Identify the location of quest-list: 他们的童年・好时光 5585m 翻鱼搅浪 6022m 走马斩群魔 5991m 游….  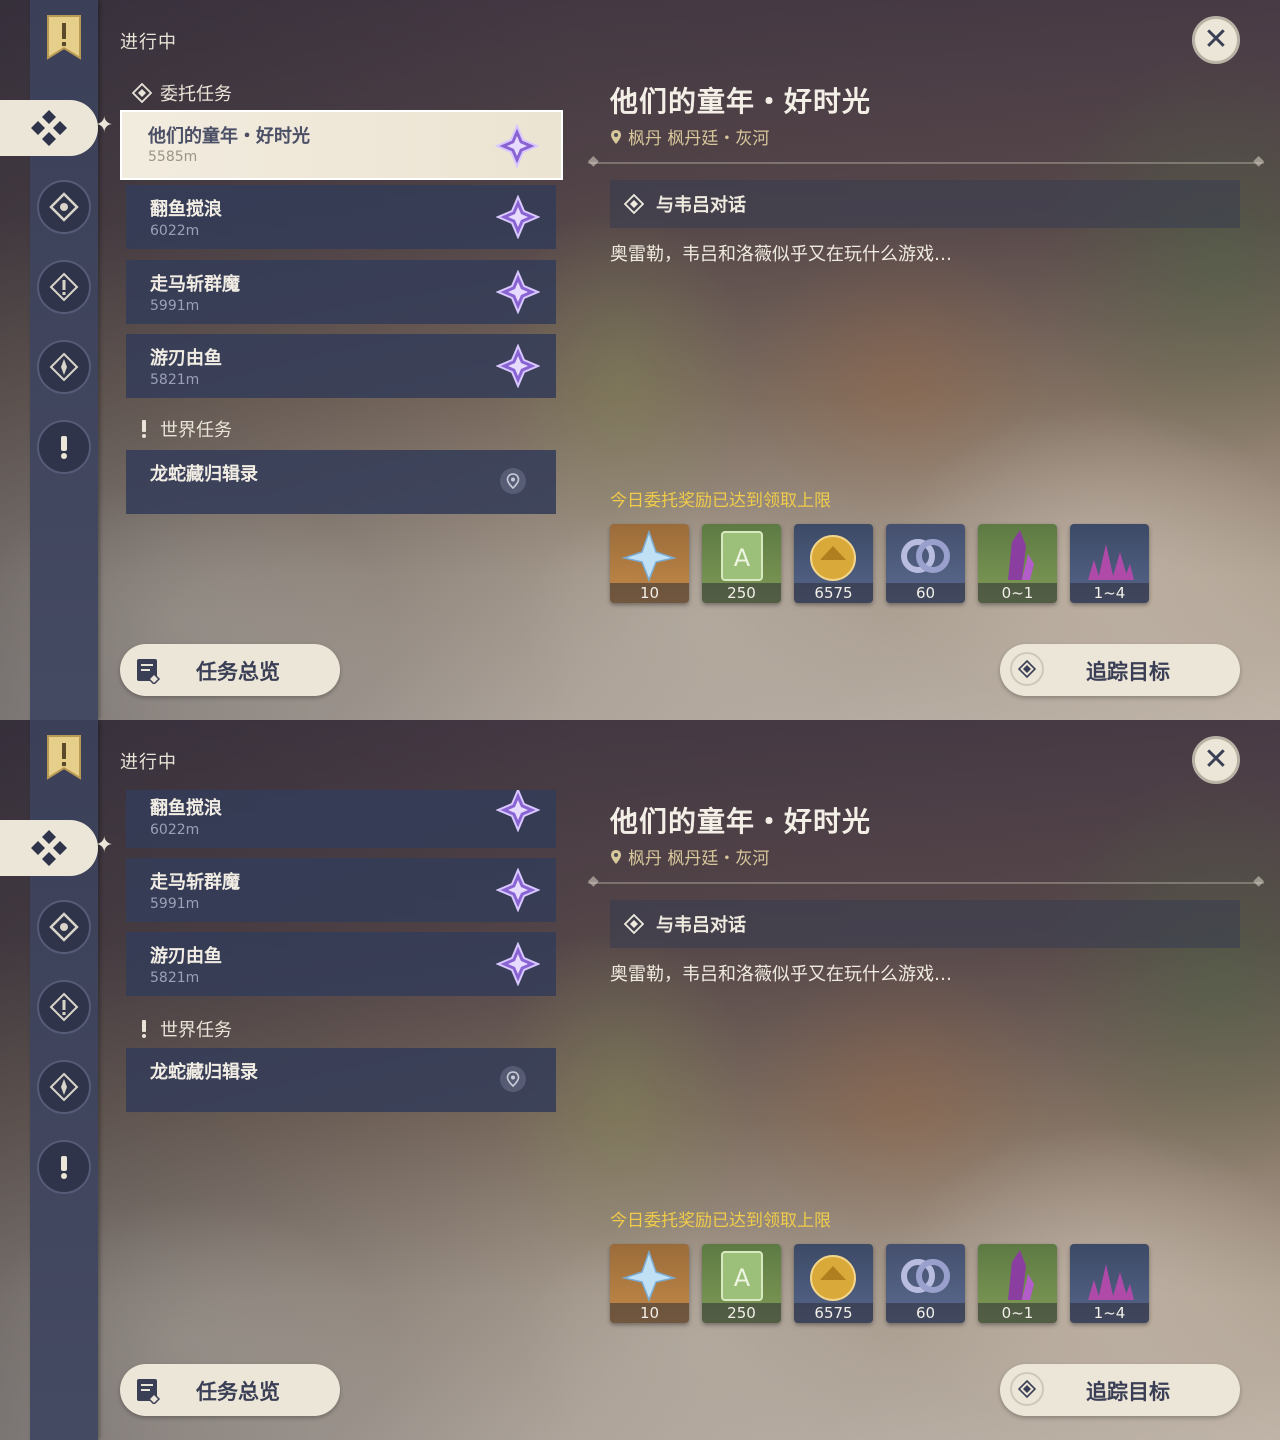
(345, 370).